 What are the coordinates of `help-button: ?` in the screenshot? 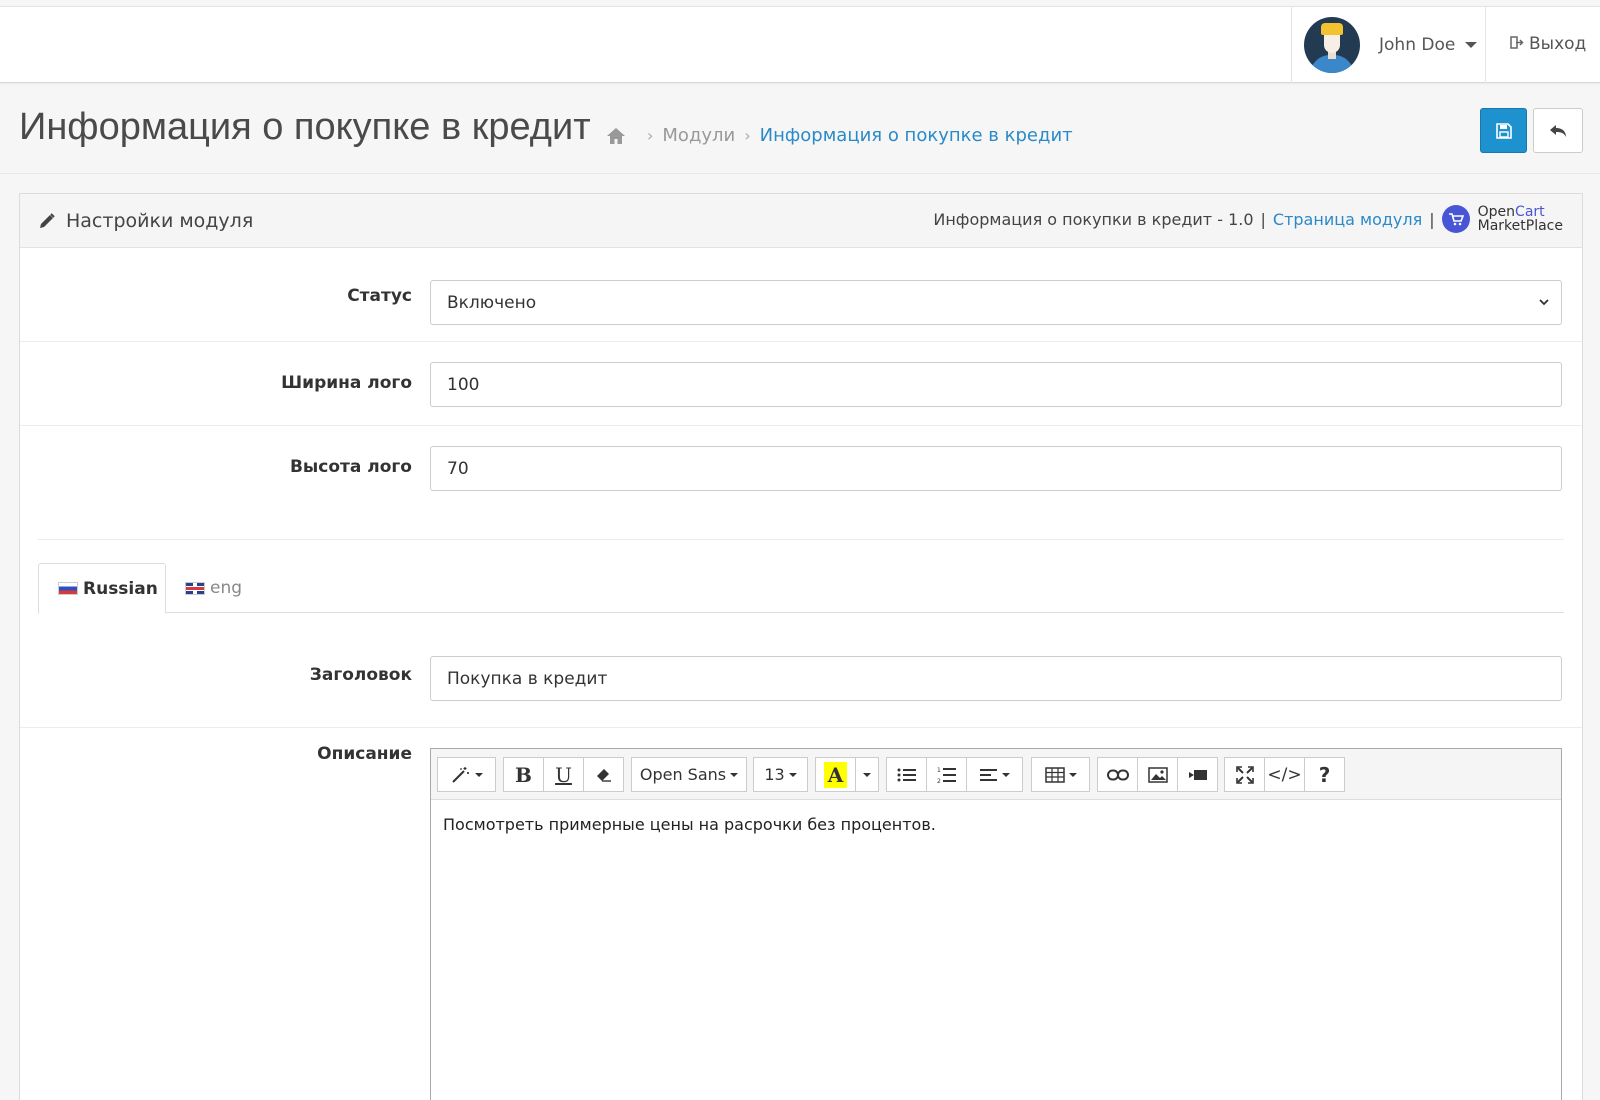 It's located at (1324, 774).